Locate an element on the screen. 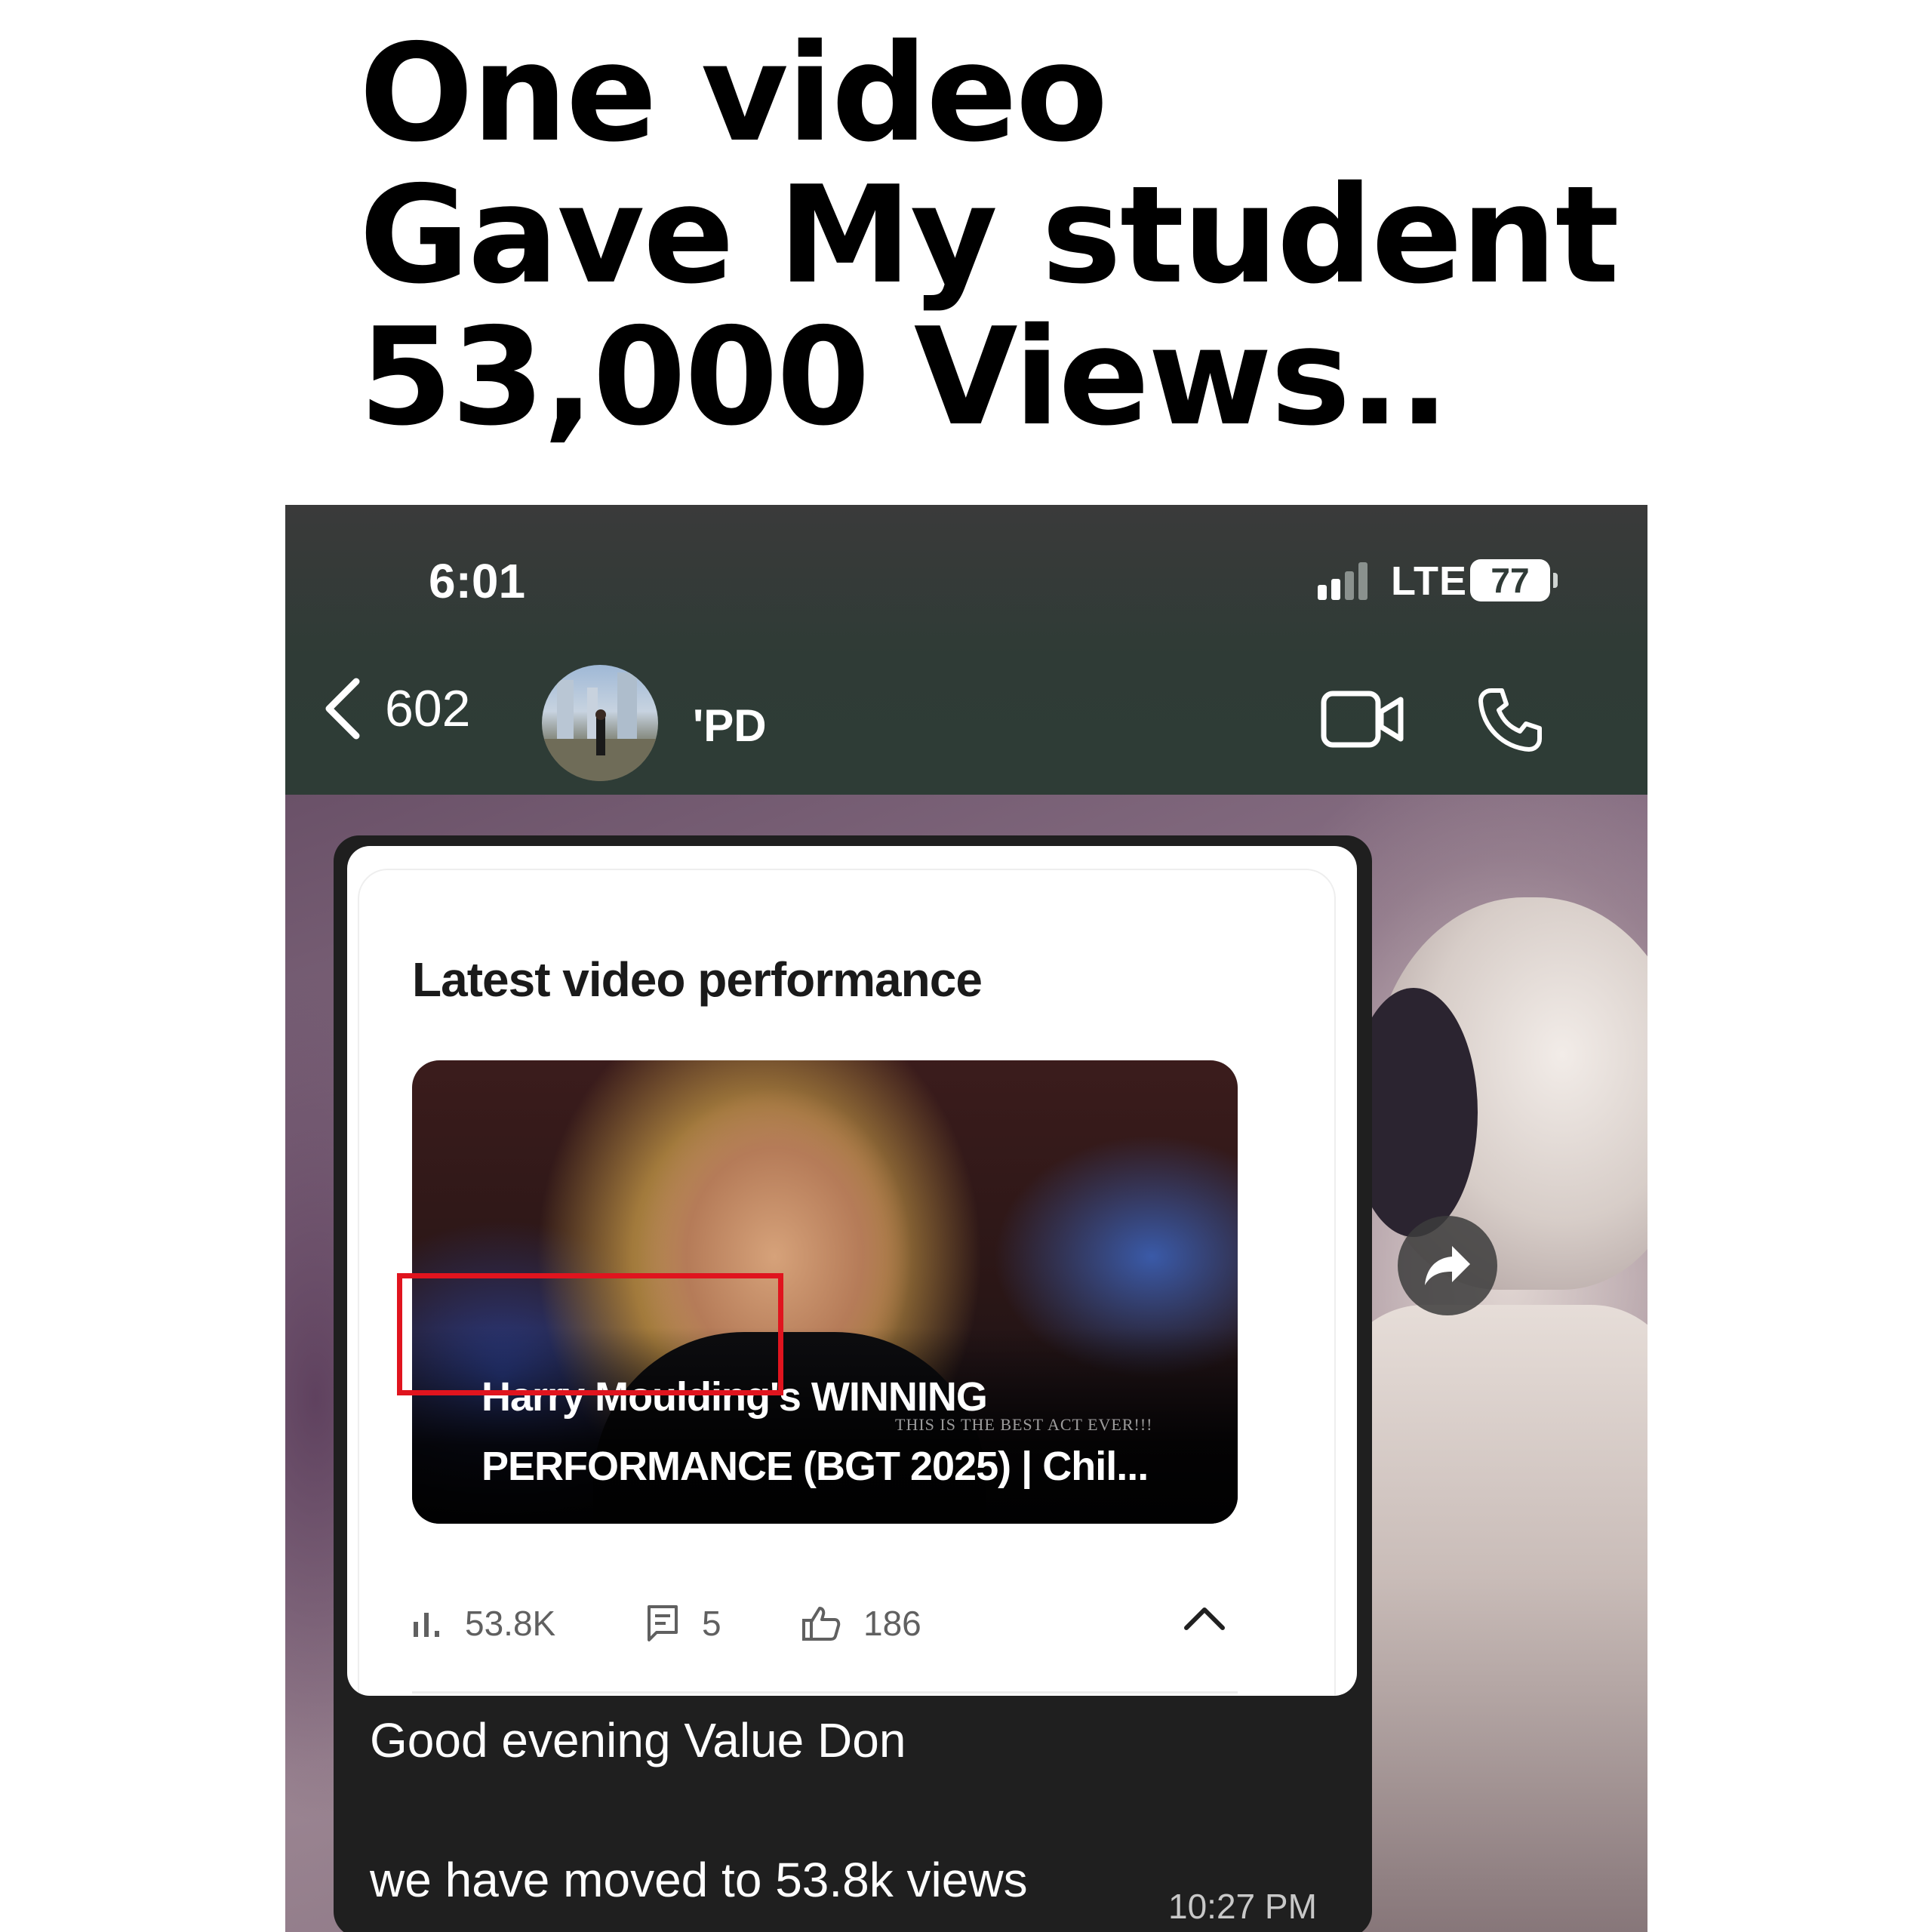  avatar-image is located at coordinates (600, 726).